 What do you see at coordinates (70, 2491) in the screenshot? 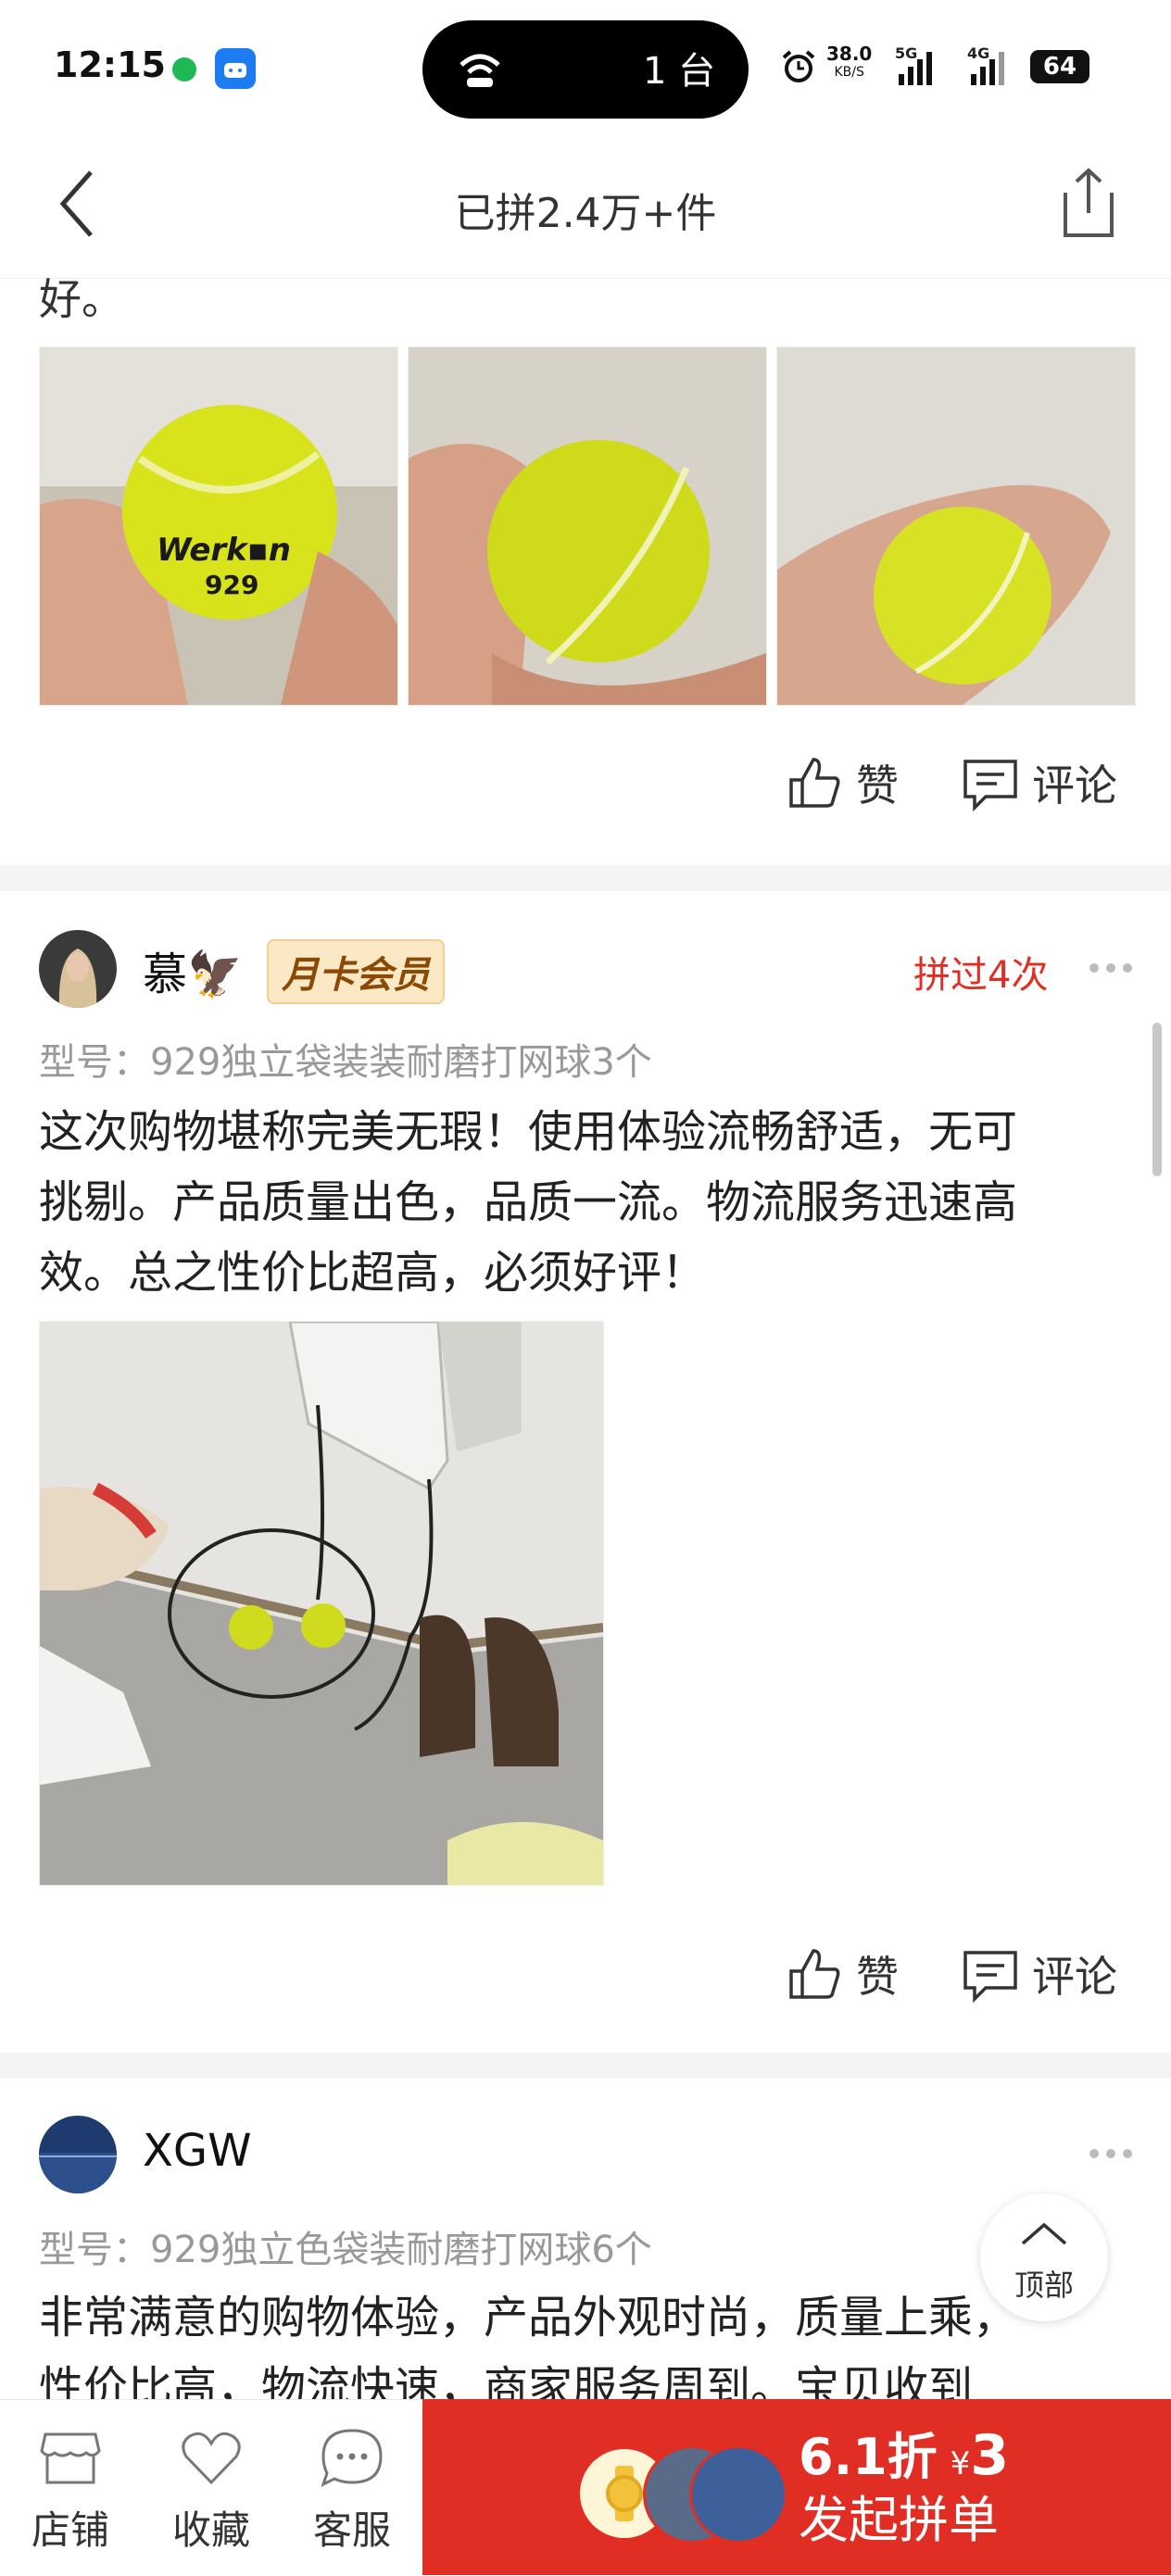
I see `shop-button: 店铺` at bounding box center [70, 2491].